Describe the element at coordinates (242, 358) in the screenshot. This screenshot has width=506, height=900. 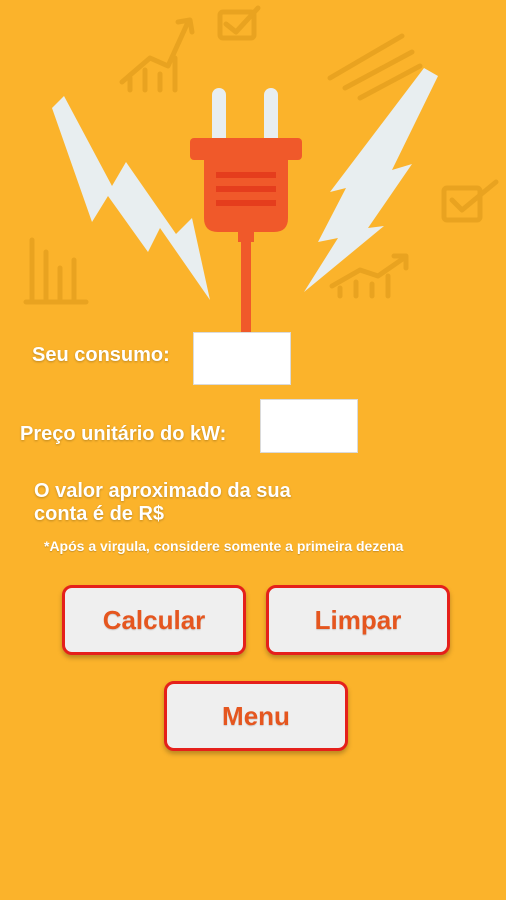
I see `consumo-input` at that location.